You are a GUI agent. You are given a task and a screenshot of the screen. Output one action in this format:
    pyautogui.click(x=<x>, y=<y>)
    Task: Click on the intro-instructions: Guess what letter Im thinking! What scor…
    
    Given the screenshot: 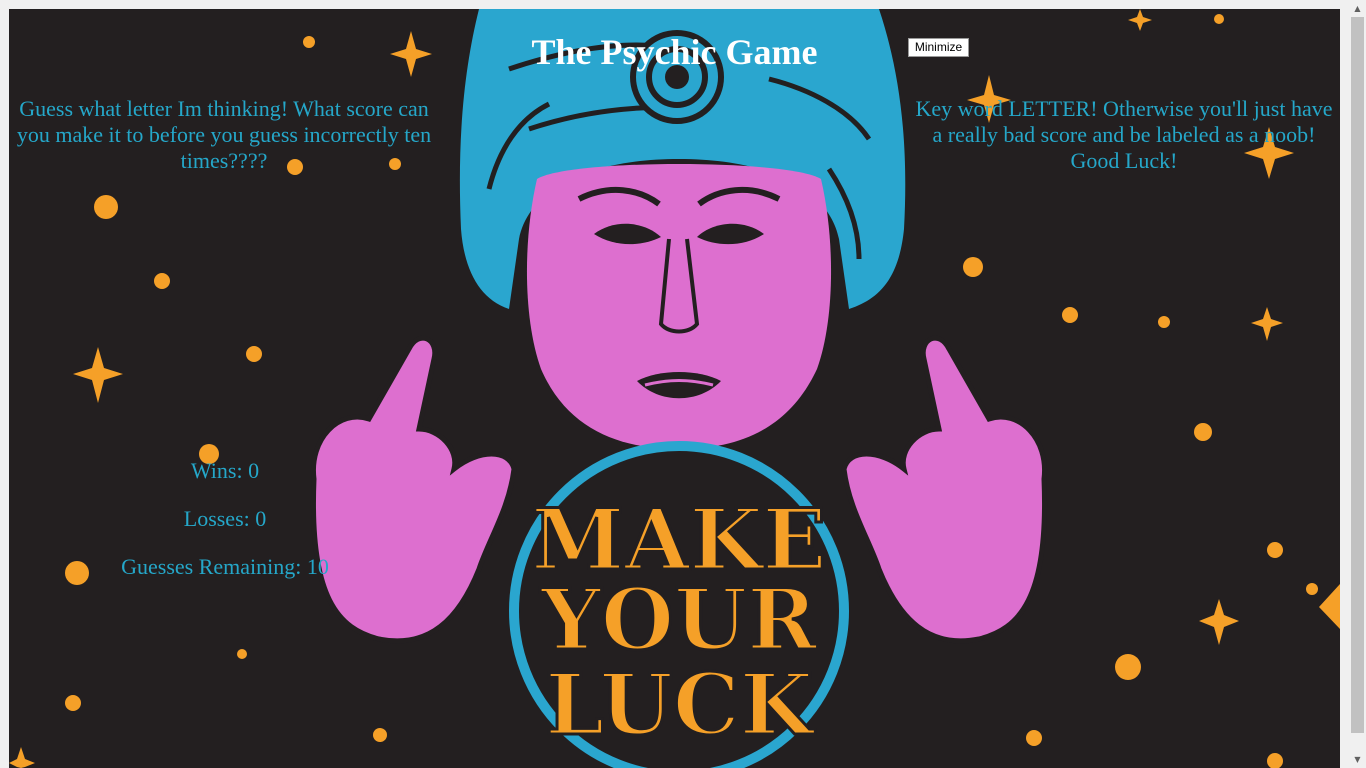 What is the action you would take?
    pyautogui.click(x=224, y=134)
    